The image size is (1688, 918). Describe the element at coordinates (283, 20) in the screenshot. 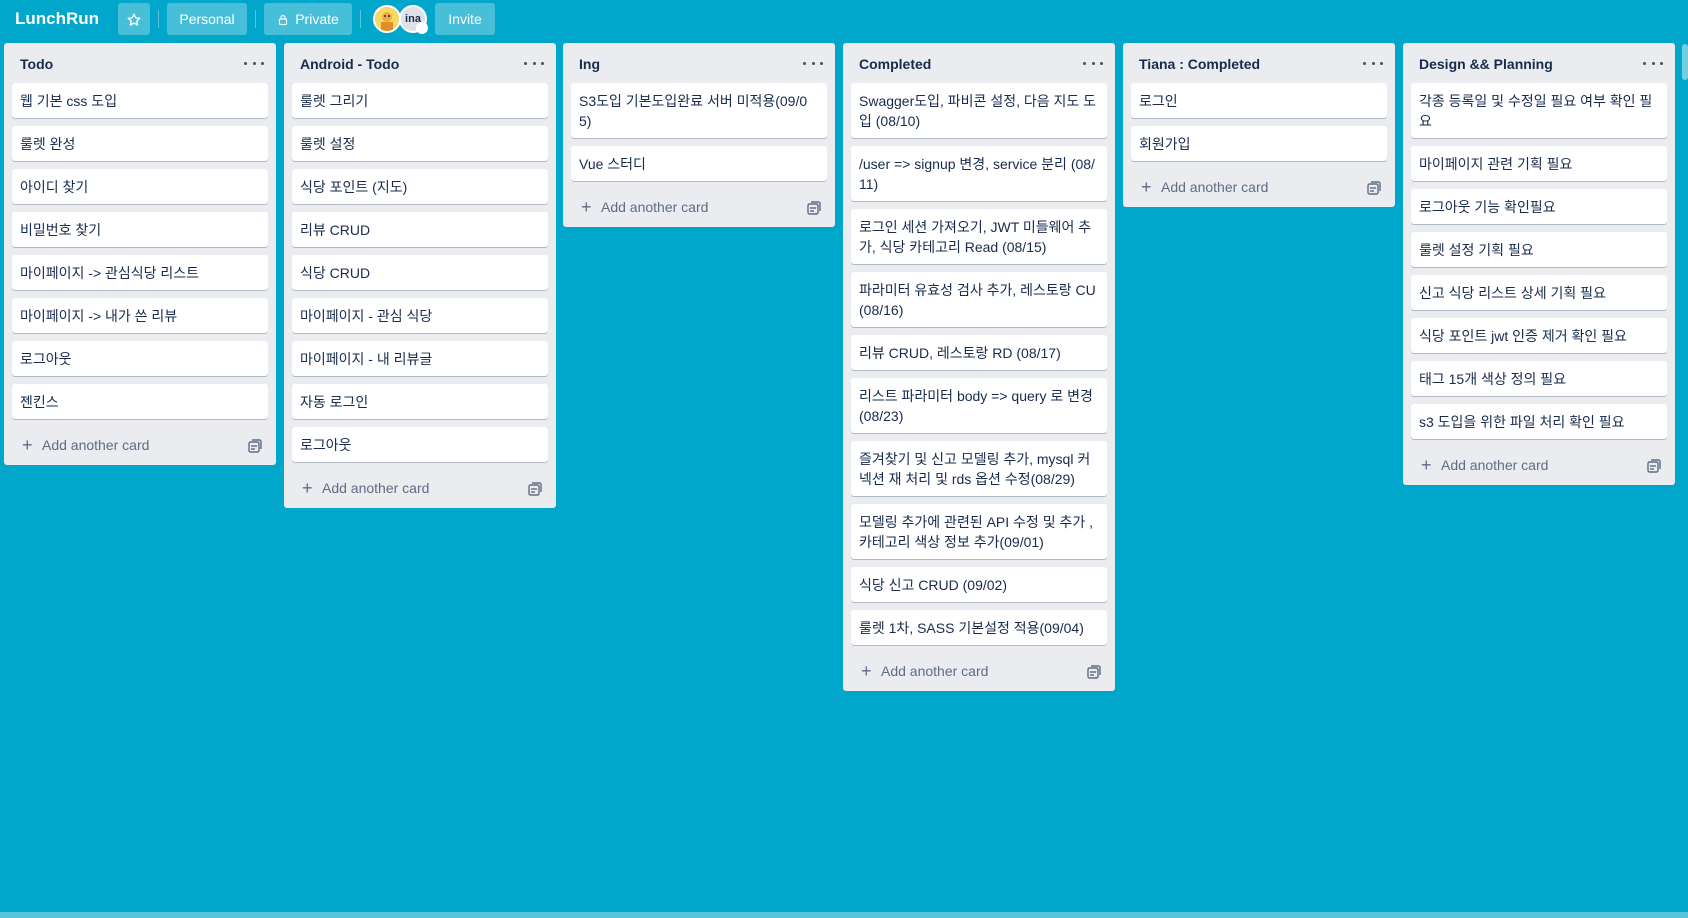

I see `lock-icon` at that location.